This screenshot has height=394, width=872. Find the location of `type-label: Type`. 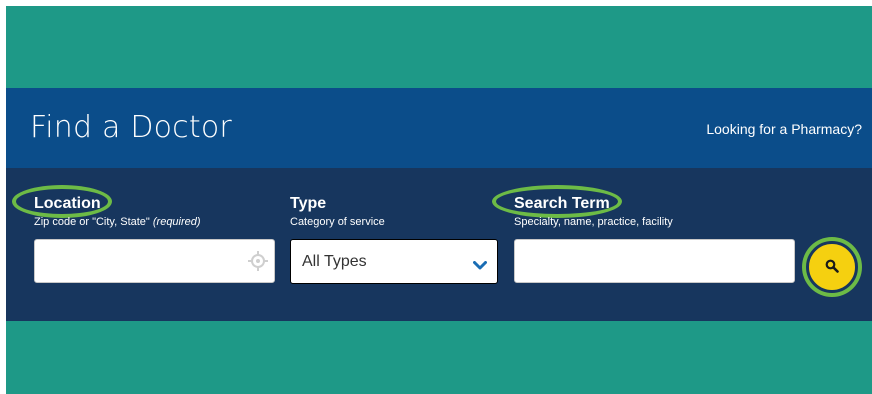

type-label: Type is located at coordinates (308, 203).